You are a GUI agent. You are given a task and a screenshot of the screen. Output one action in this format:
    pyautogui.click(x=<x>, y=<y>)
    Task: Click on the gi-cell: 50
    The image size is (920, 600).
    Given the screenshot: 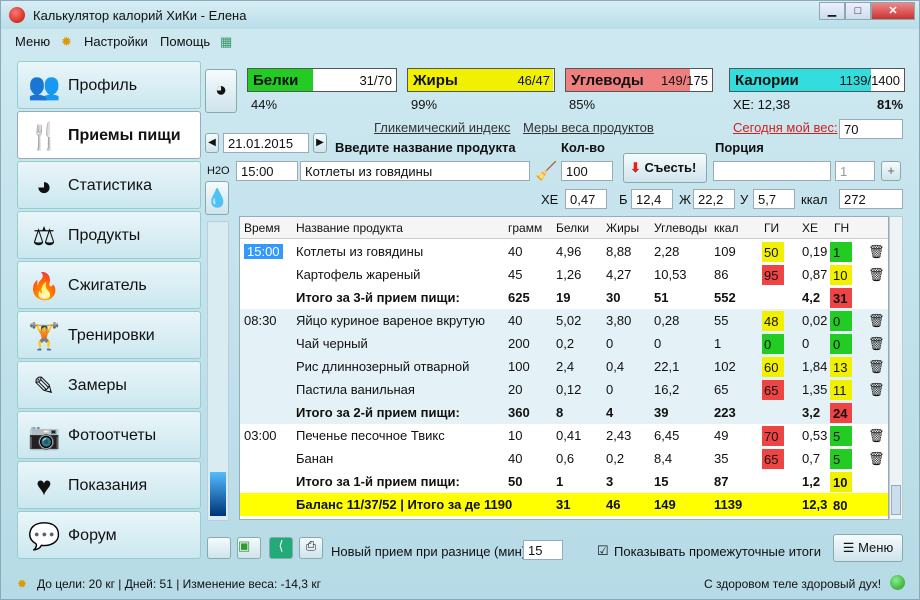 What is the action you would take?
    pyautogui.click(x=773, y=252)
    